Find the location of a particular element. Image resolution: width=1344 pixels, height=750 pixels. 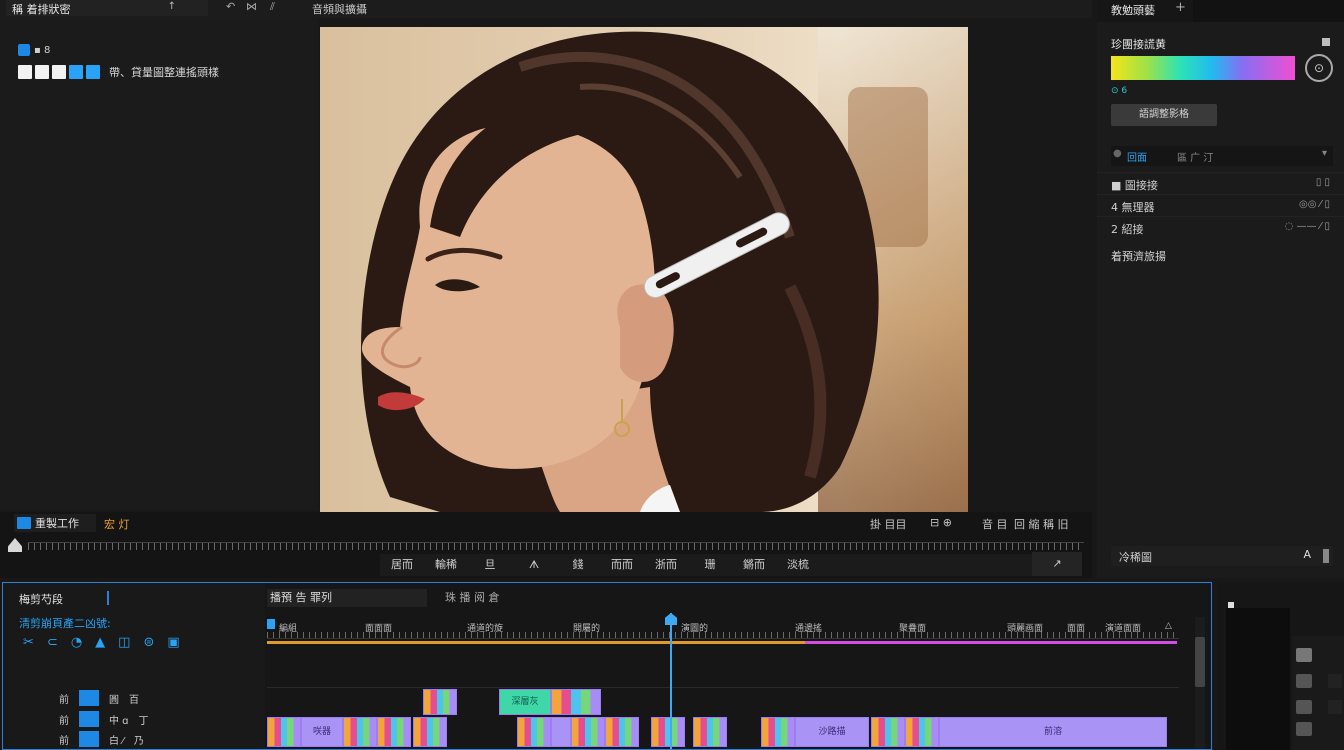

speed-icon: ◔ is located at coordinates (76, 642).